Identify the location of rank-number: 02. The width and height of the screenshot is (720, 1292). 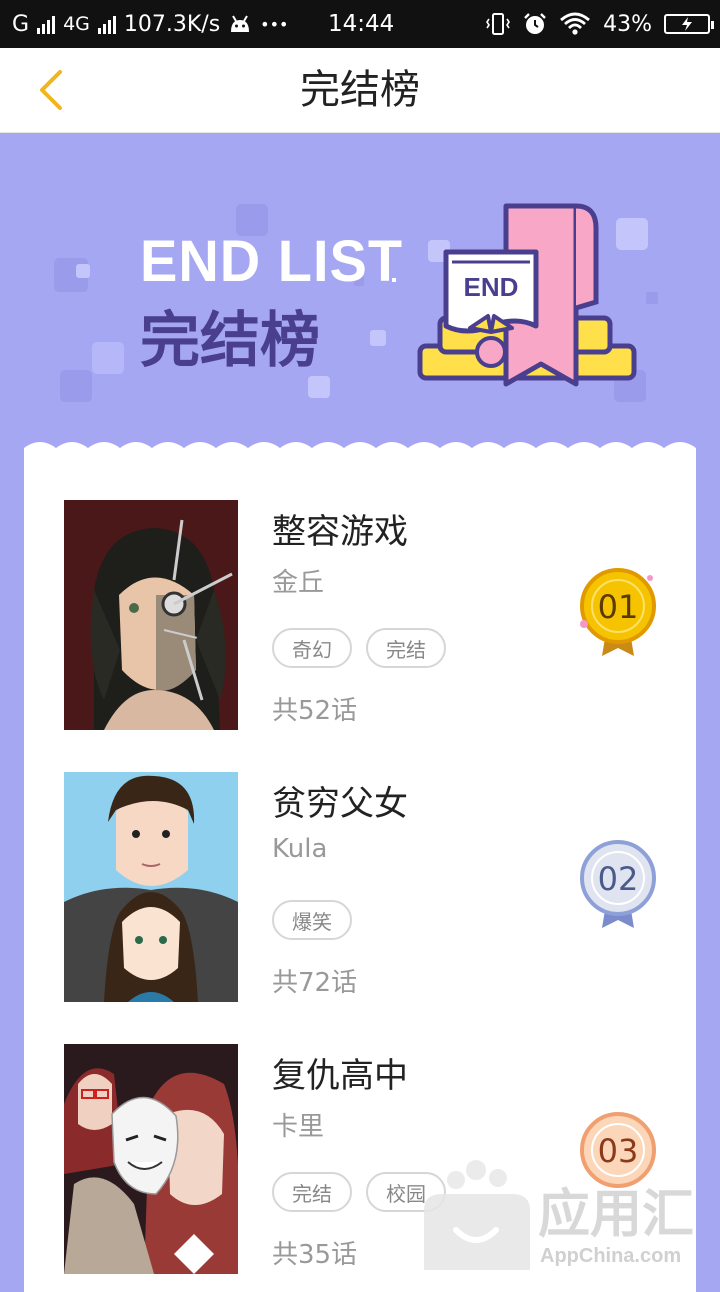
(618, 879).